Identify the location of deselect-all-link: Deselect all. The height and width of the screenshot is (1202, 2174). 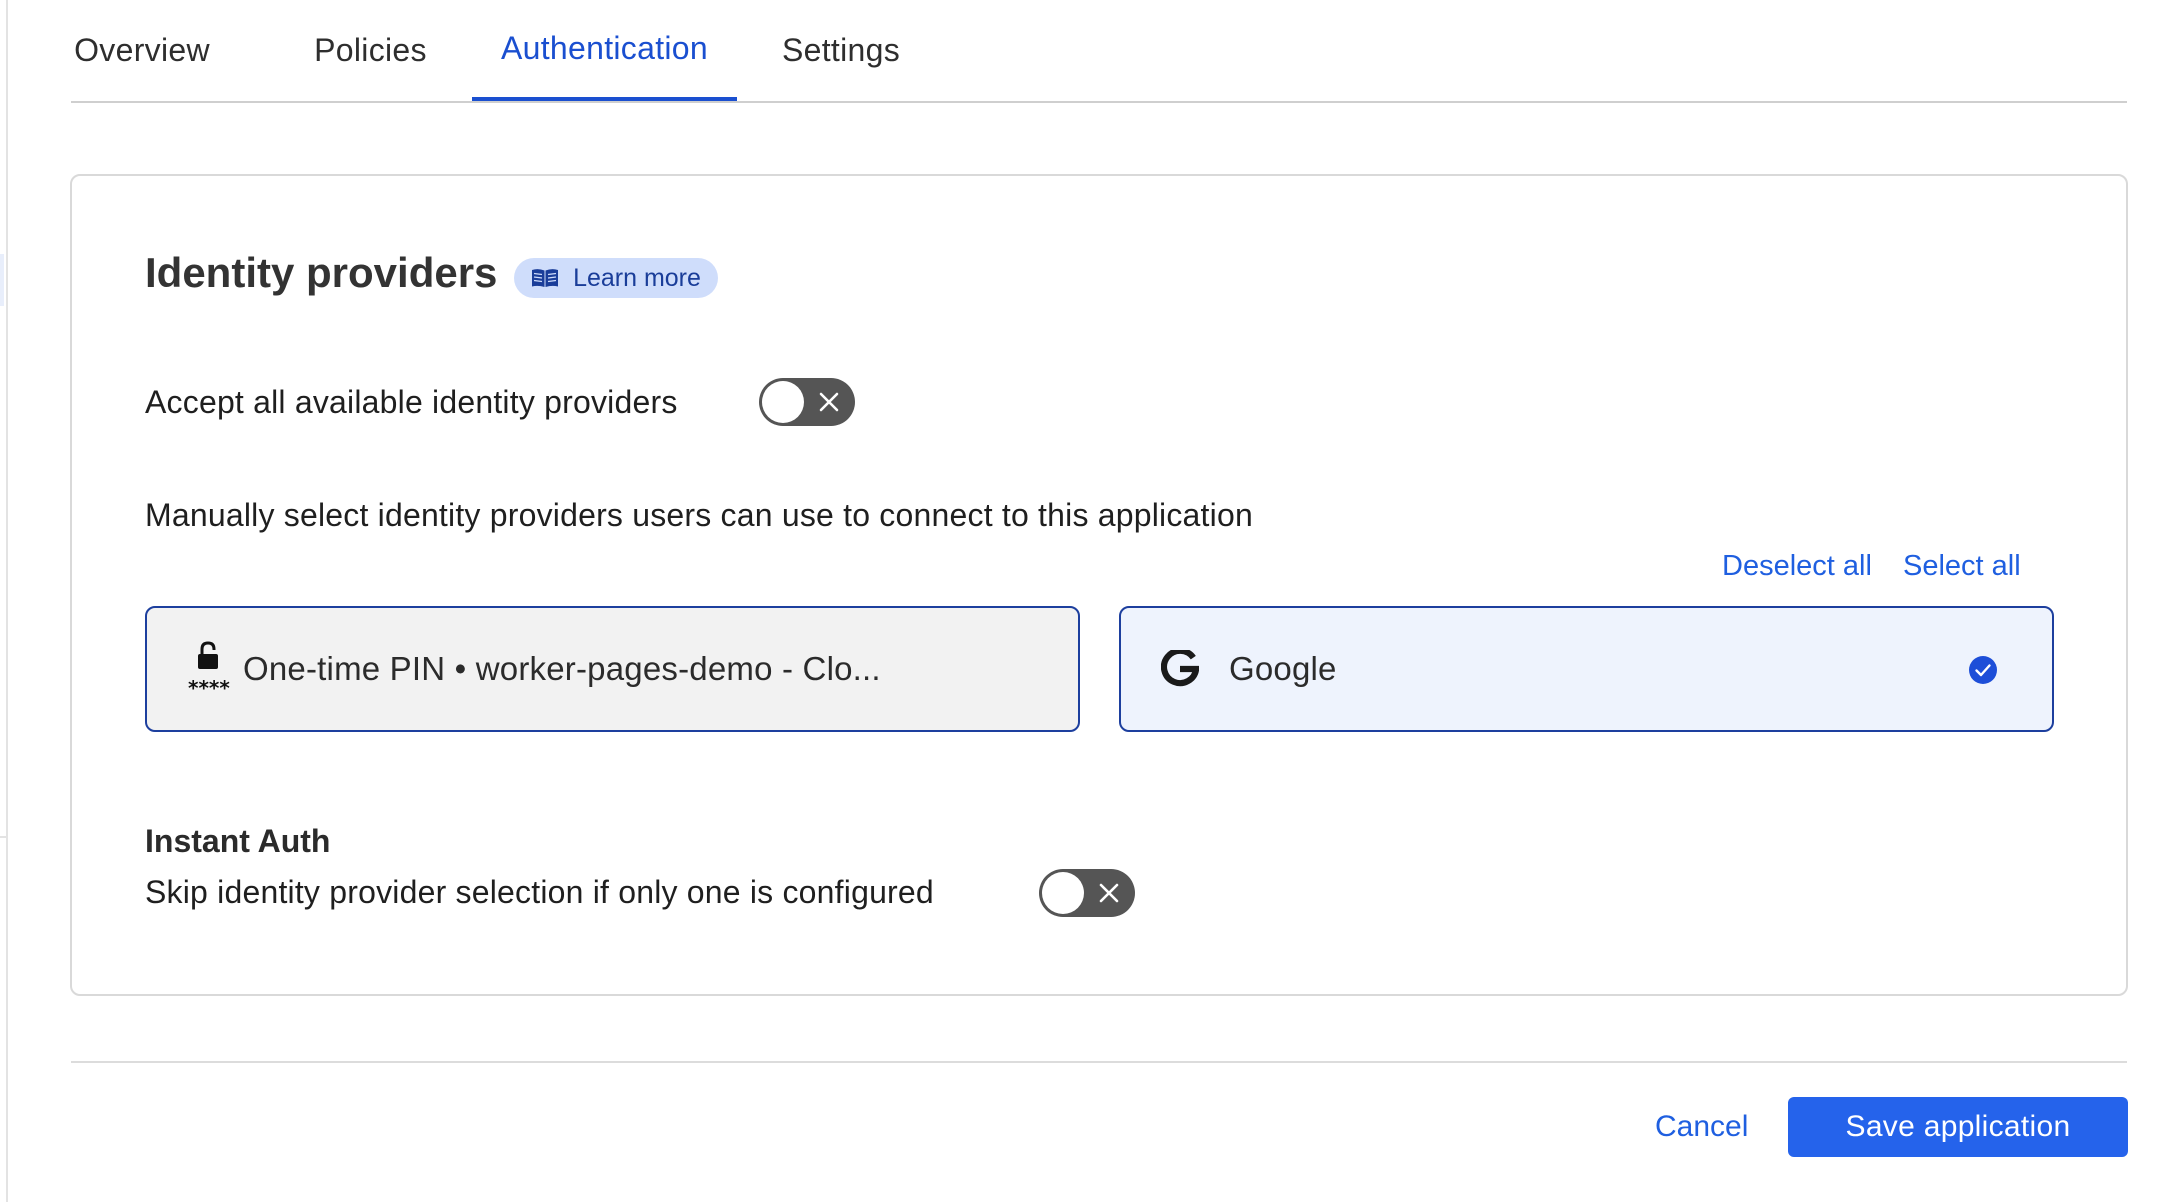
(1797, 566).